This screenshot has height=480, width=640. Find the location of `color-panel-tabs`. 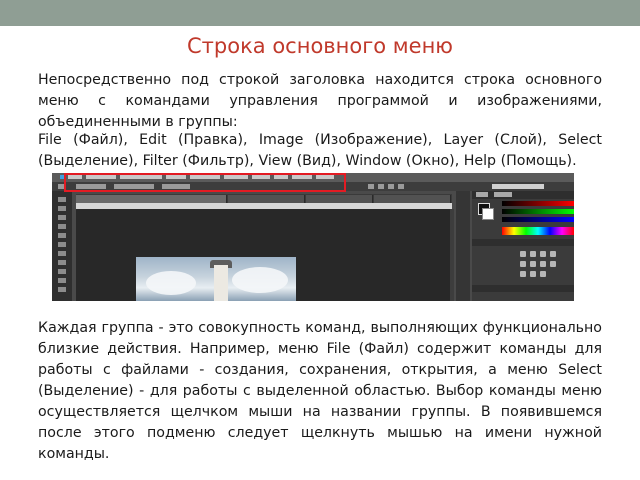

color-panel-tabs is located at coordinates (523, 195).